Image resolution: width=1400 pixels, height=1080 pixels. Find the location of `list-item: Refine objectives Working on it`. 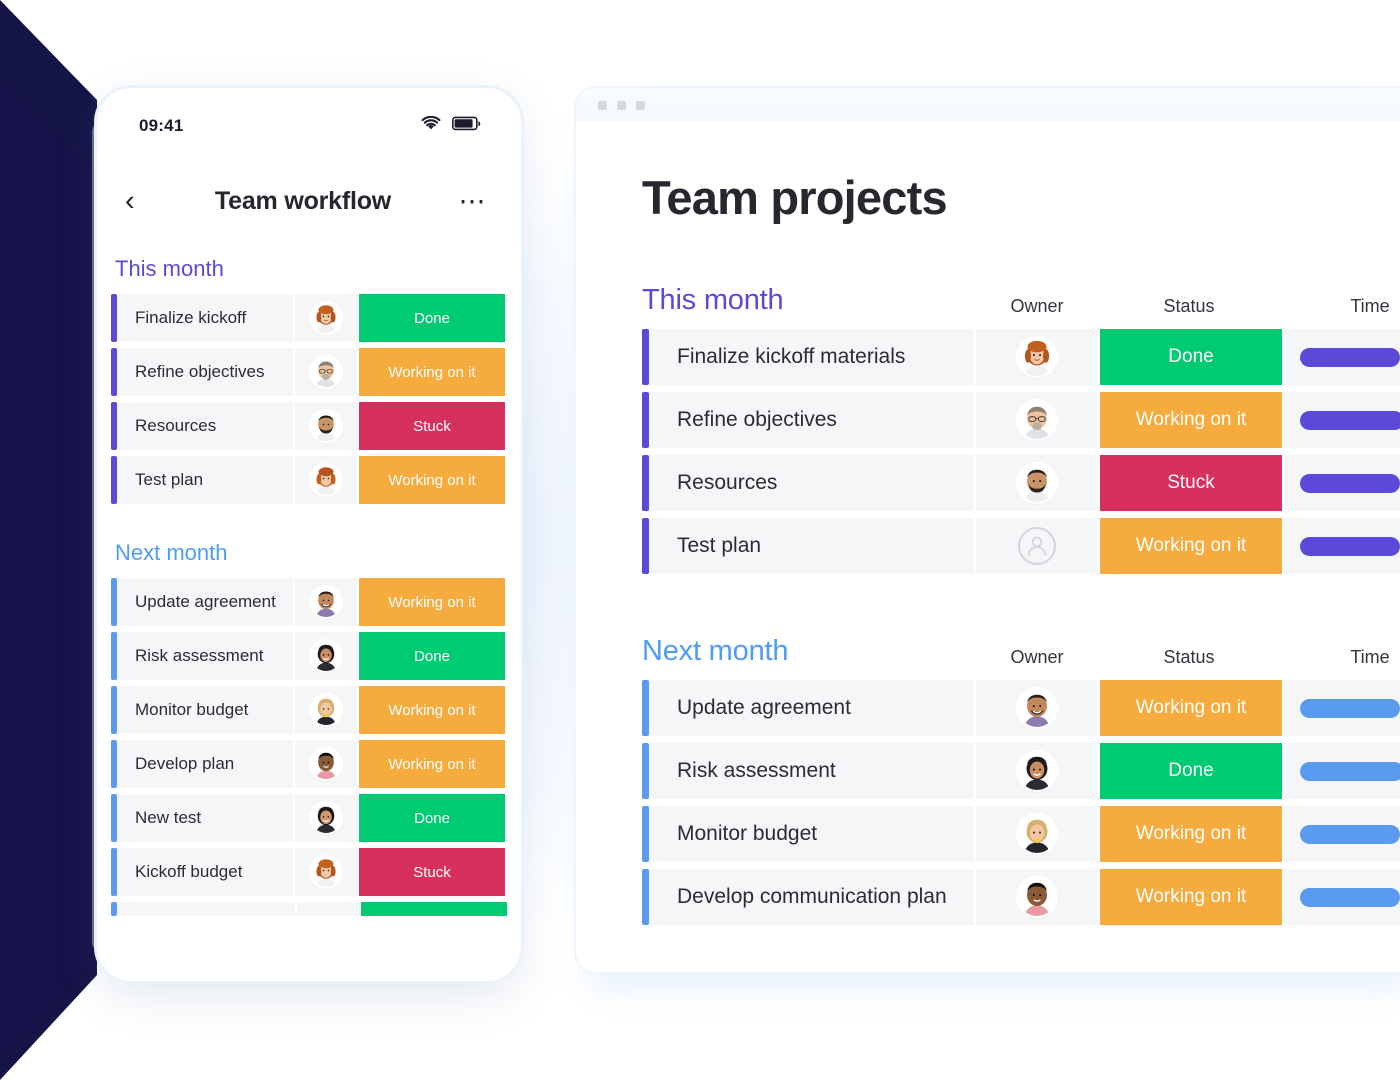

list-item: Refine objectives Working on it is located at coordinates (309, 372).